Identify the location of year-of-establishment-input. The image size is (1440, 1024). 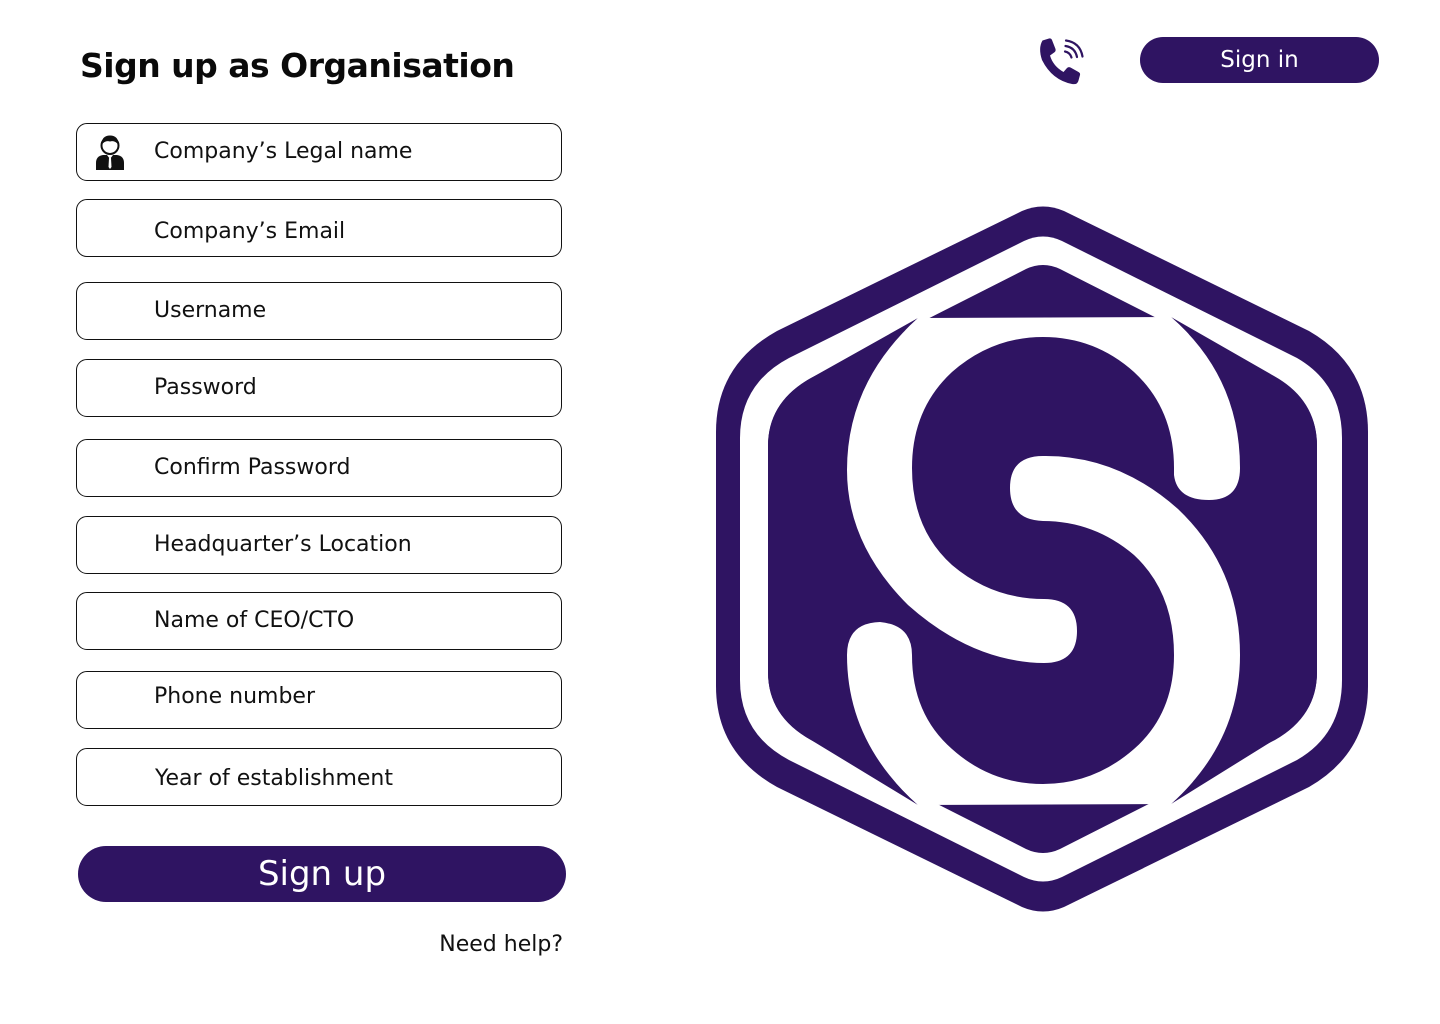
(350, 778).